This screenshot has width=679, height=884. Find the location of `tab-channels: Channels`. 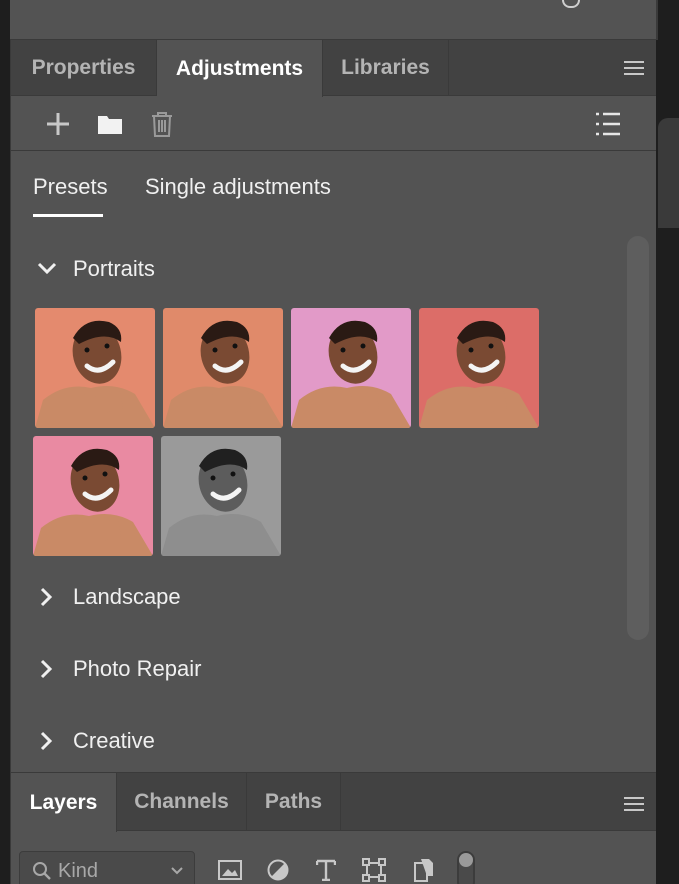

tab-channels: Channels is located at coordinates (182, 802).